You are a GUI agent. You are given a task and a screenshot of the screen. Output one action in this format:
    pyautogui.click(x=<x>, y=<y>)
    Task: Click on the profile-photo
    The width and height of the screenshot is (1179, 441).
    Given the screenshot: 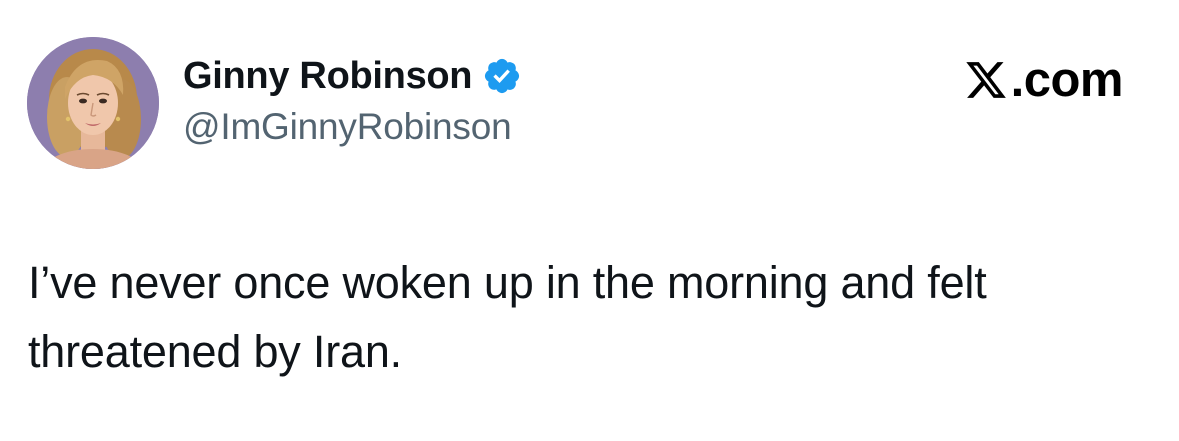 What is the action you would take?
    pyautogui.click(x=93, y=103)
    